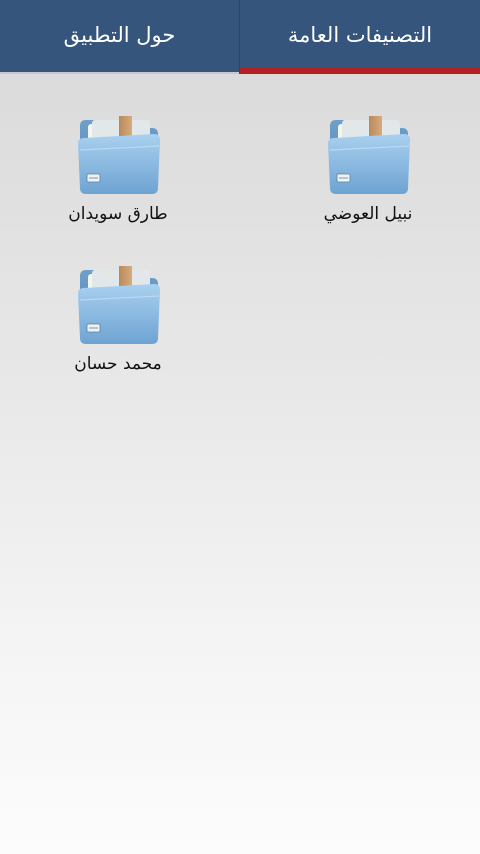 This screenshot has width=480, height=854. I want to click on tab-divider-line, so click(119, 73).